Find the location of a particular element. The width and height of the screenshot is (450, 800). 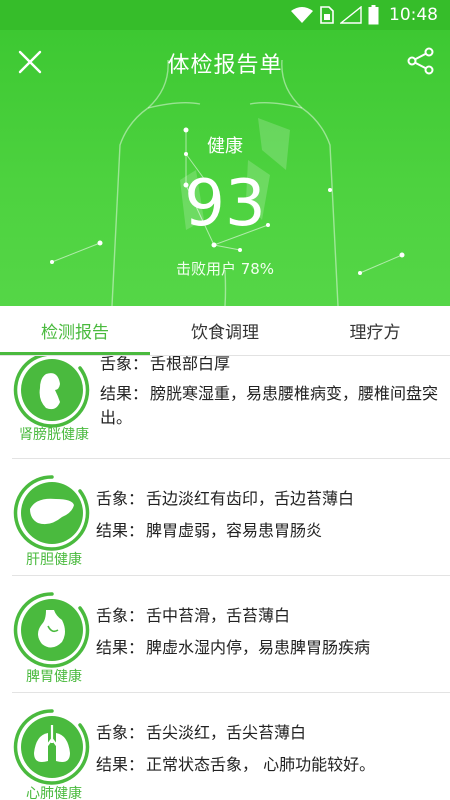

liver-icon is located at coordinates (51, 513).